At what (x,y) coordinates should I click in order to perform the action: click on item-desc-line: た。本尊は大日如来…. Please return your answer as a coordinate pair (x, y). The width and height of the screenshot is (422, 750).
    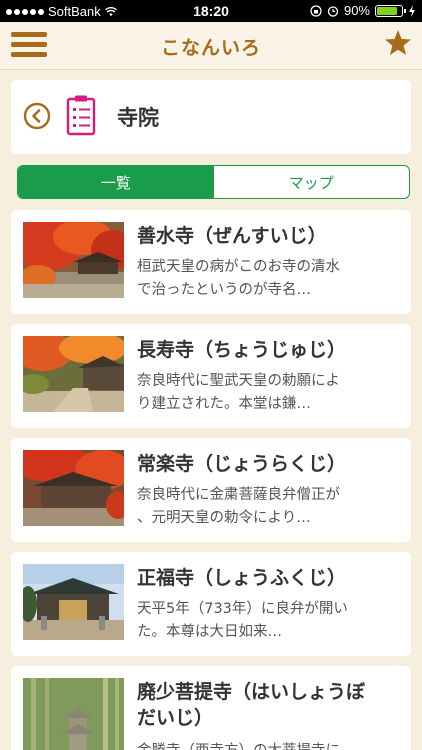
    Looking at the image, I should click on (209, 632).